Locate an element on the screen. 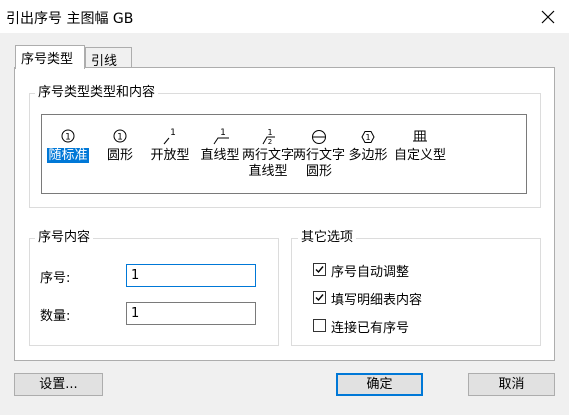 The height and width of the screenshot is (415, 569). checkbox-fill-bom is located at coordinates (319, 297).